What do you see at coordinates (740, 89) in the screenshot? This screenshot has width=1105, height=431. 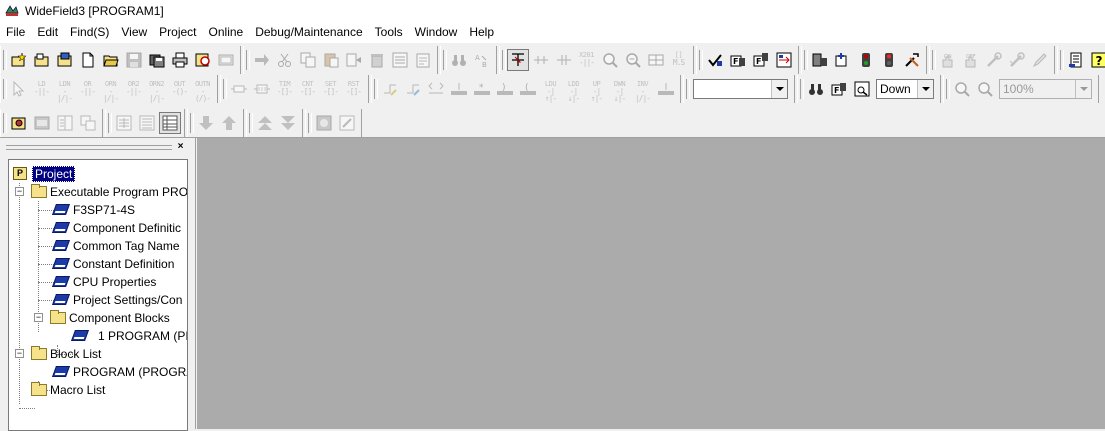 I see `search-text-combo` at bounding box center [740, 89].